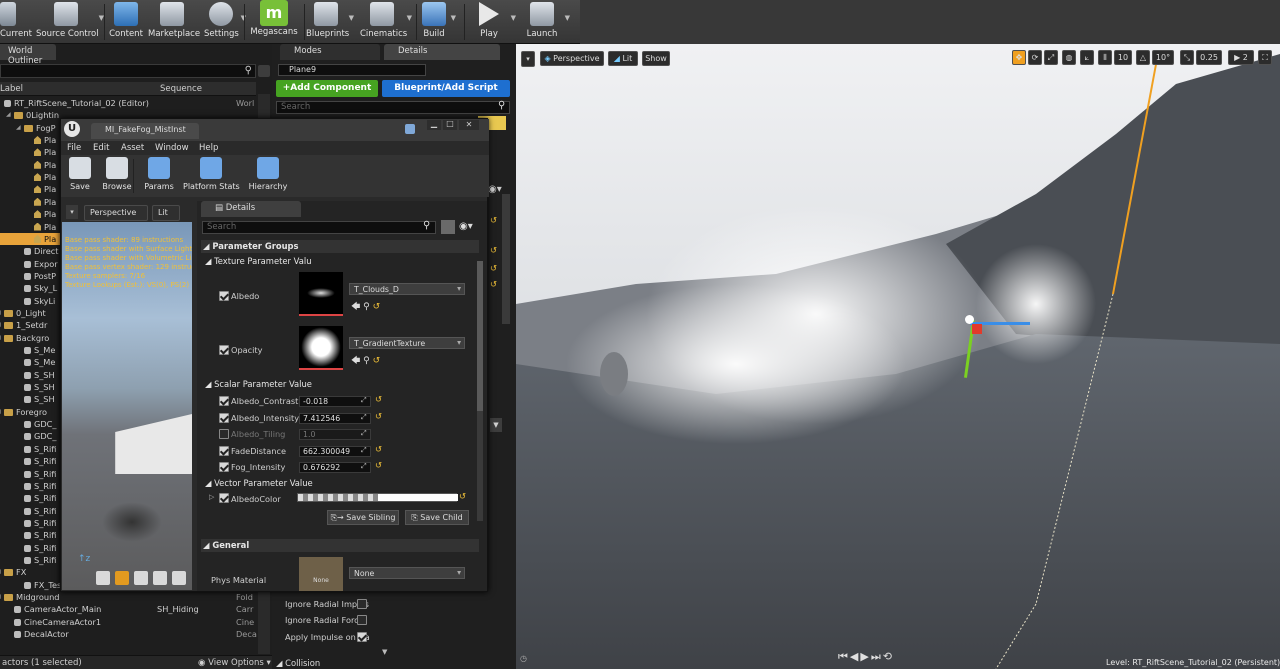 The image size is (1280, 669). Describe the element at coordinates (330, 52) in the screenshot. I see `tab-modes: Modes` at that location.